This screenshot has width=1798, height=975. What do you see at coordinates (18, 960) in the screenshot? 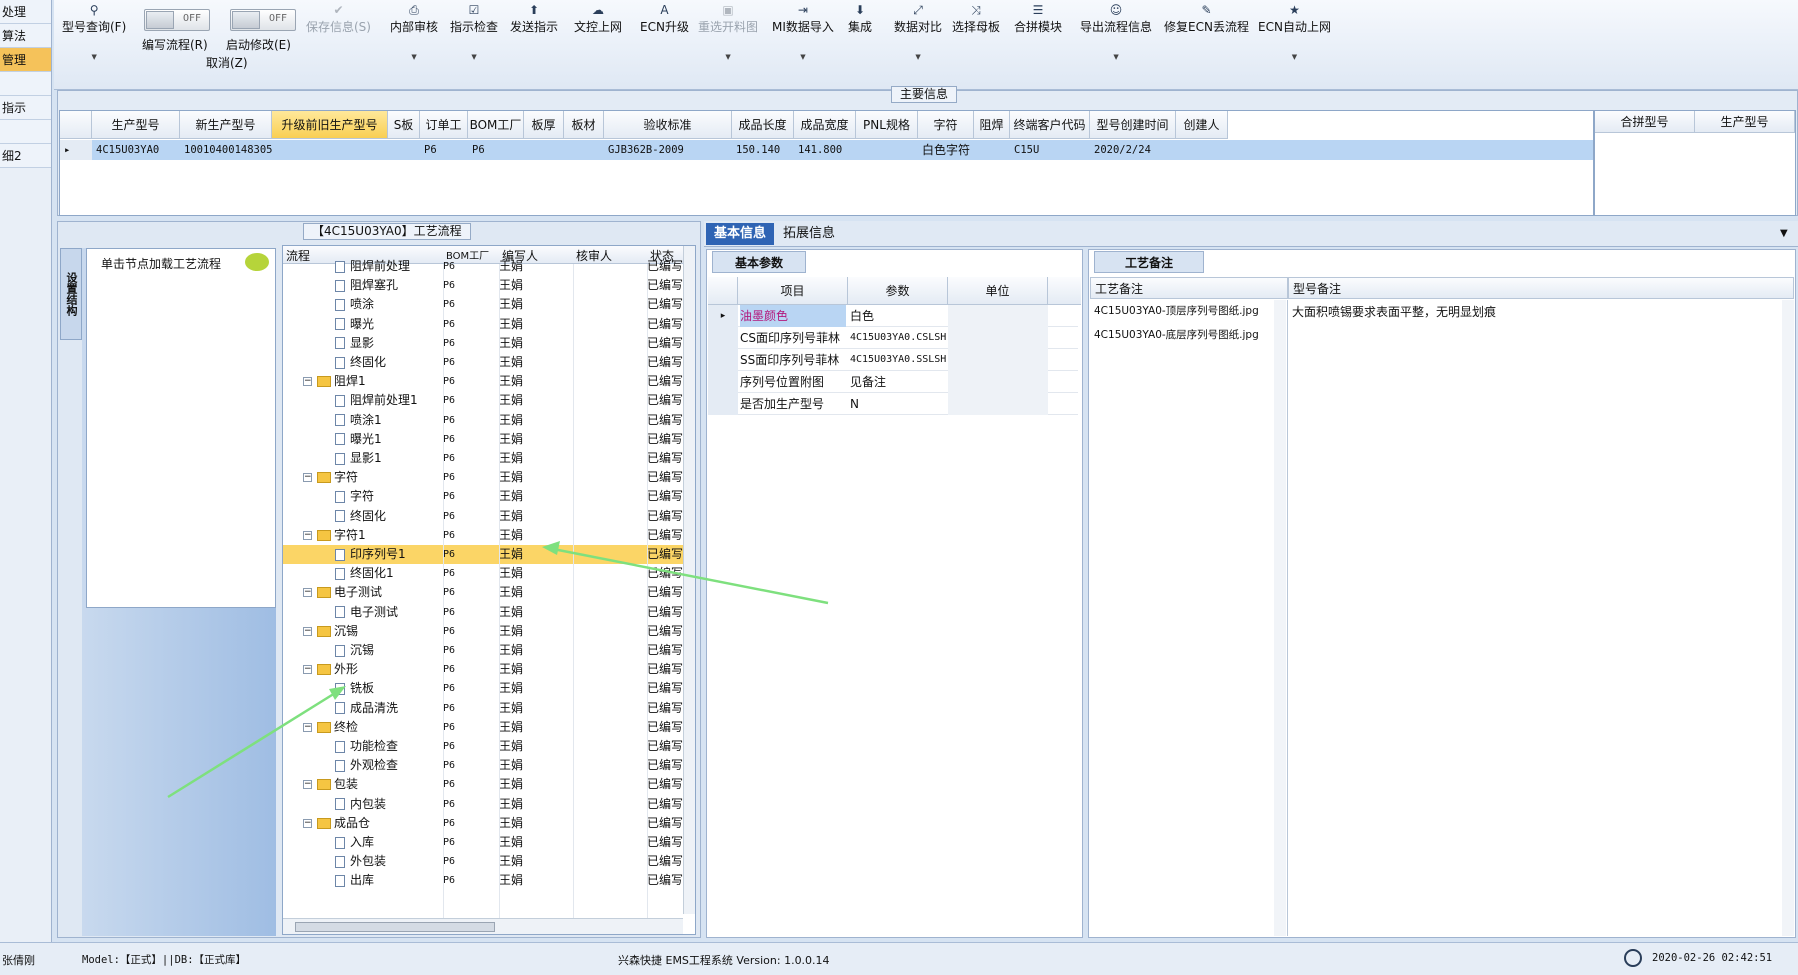
I see `status-user: 张倩刚` at bounding box center [18, 960].